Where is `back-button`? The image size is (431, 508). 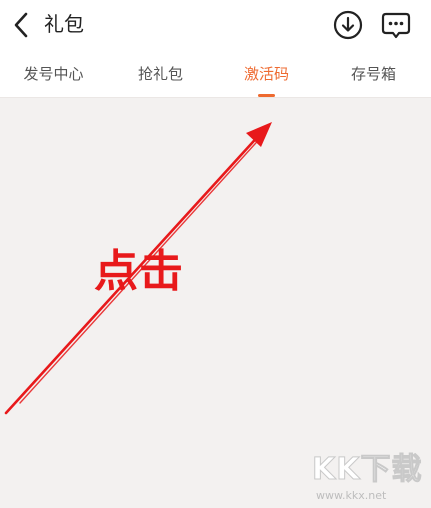
back-button is located at coordinates (23, 25).